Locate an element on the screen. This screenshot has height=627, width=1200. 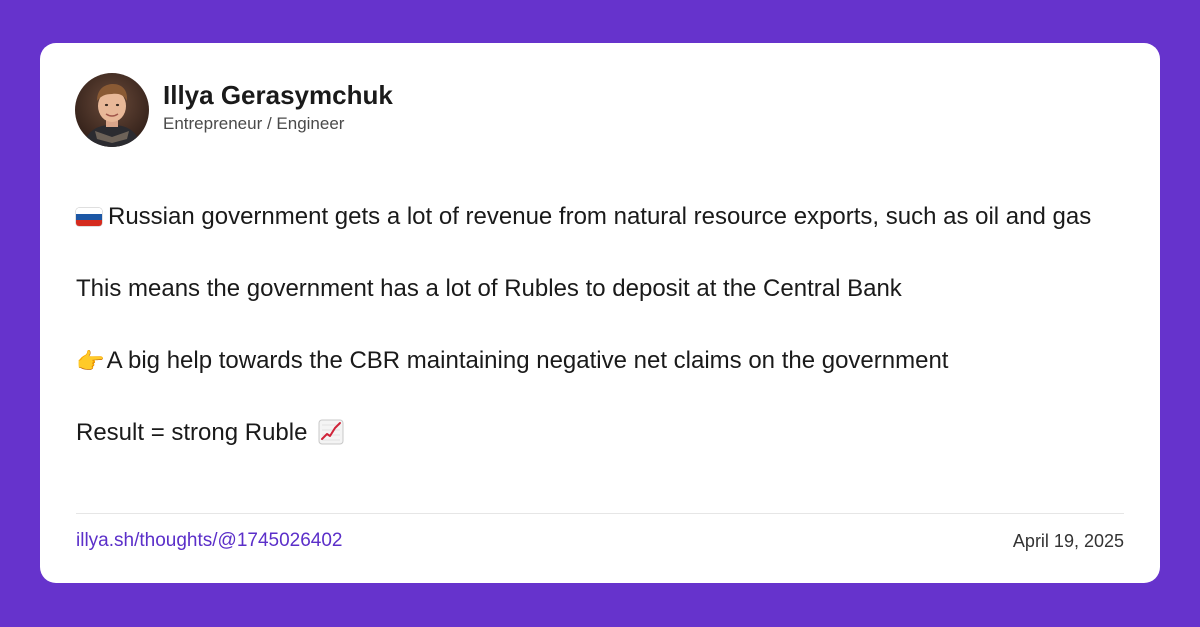
russia-flag-icon is located at coordinates (89, 217).